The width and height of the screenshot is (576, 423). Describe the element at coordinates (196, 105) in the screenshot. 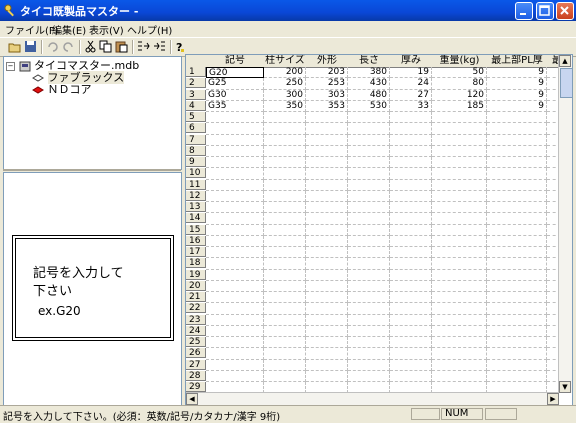

I see `row-header: 4` at that location.